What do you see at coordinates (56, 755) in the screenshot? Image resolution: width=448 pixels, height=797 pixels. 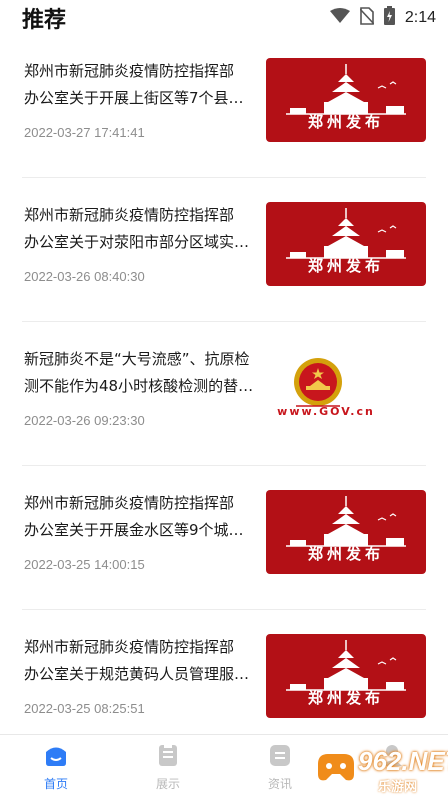 I see `home-icon` at bounding box center [56, 755].